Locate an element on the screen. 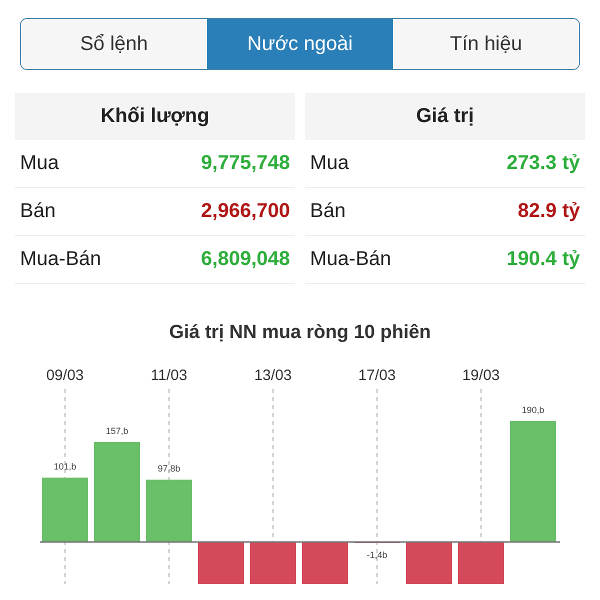  value-label: 190,b is located at coordinates (533, 410).